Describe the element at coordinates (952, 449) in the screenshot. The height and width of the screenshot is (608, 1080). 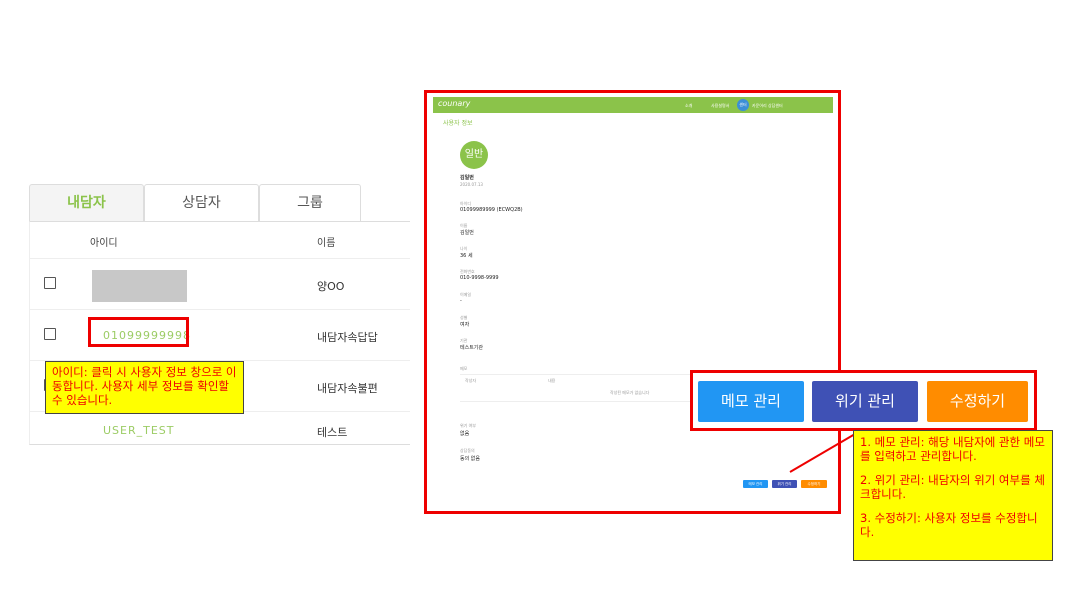
I see `callout-line: 1. 메모 관리: 해당 내담자에 관한 메모를 입력하고 관리합니다.` at that location.